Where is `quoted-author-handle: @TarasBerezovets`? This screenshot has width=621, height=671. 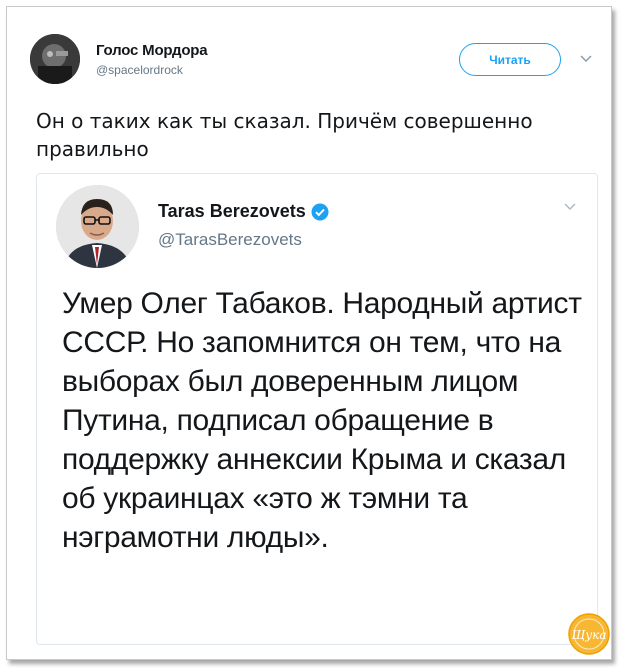 quoted-author-handle: @TarasBerezovets is located at coordinates (230, 240).